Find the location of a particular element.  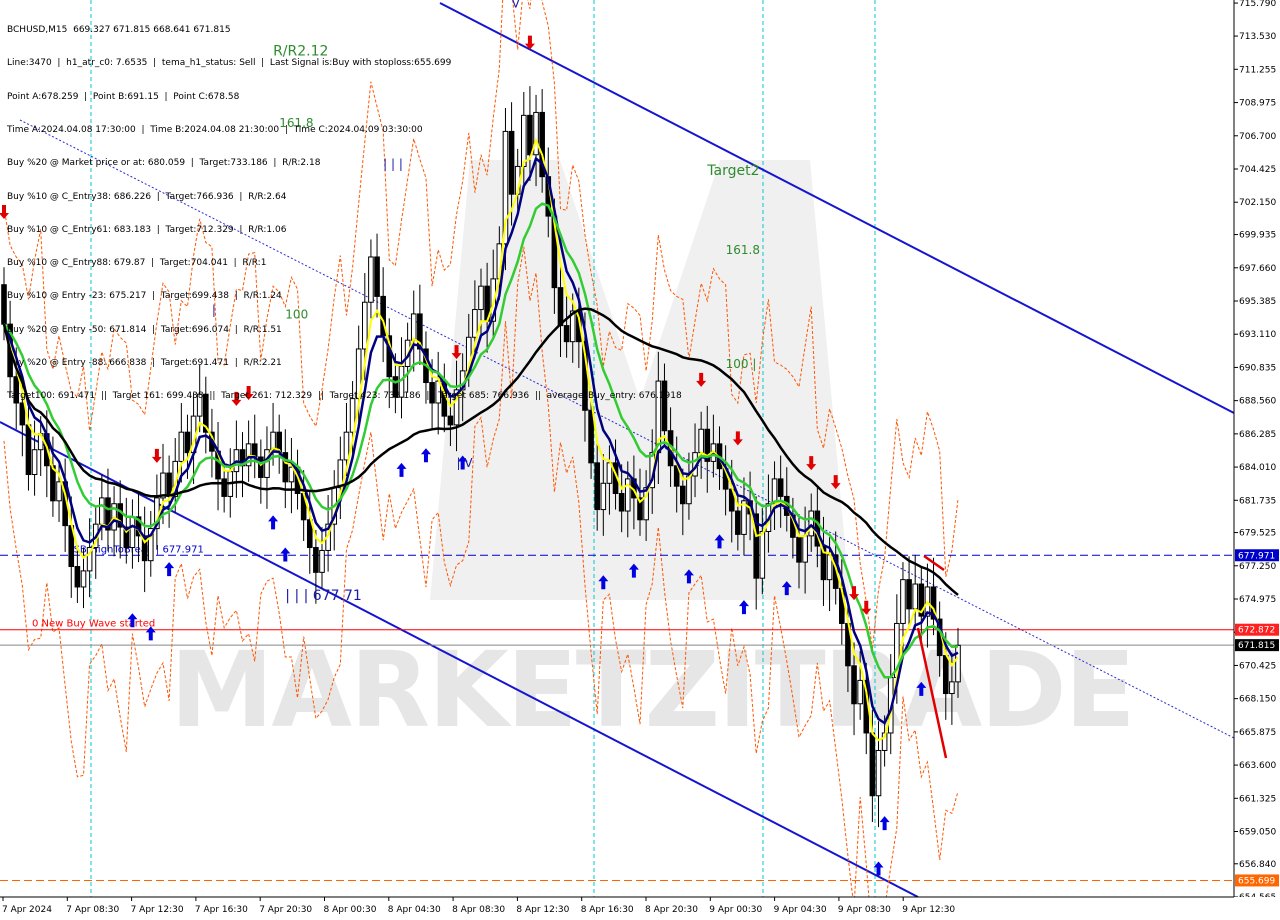

x-tick-label: 8 Apr 00:30 is located at coordinates (350, 910).